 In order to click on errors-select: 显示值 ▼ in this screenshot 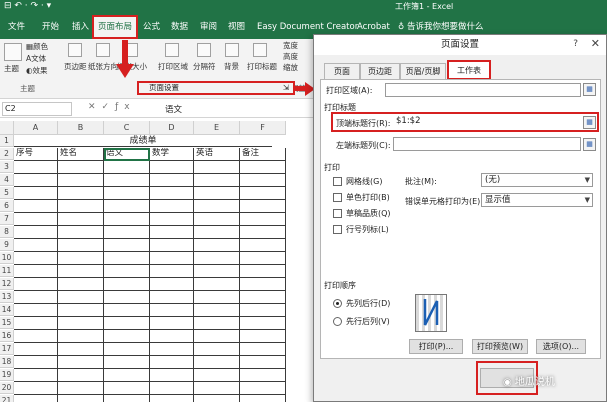, I will do `click(537, 200)`.